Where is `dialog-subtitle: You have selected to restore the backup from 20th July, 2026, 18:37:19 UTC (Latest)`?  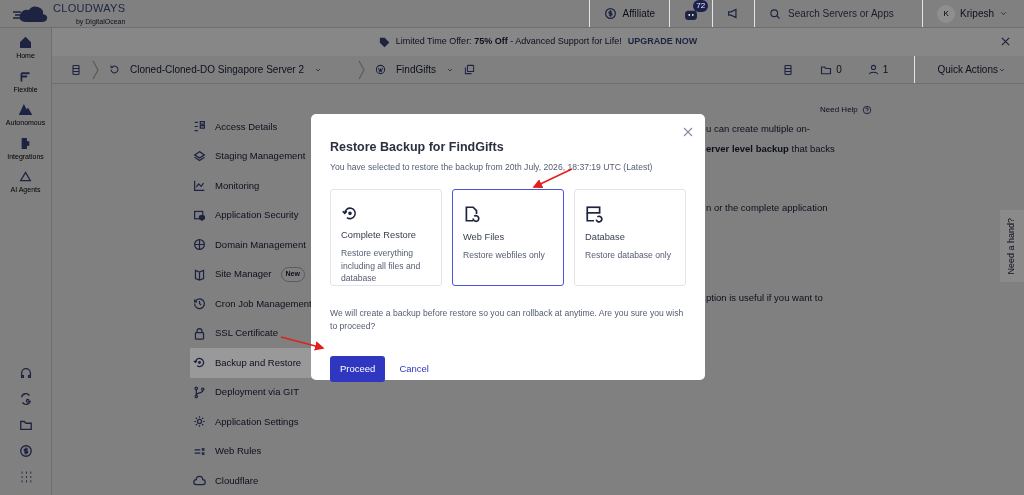 dialog-subtitle: You have selected to restore the backup from 20th July, 2026, 18:37:19 UTC (Latest) is located at coordinates (492, 167).